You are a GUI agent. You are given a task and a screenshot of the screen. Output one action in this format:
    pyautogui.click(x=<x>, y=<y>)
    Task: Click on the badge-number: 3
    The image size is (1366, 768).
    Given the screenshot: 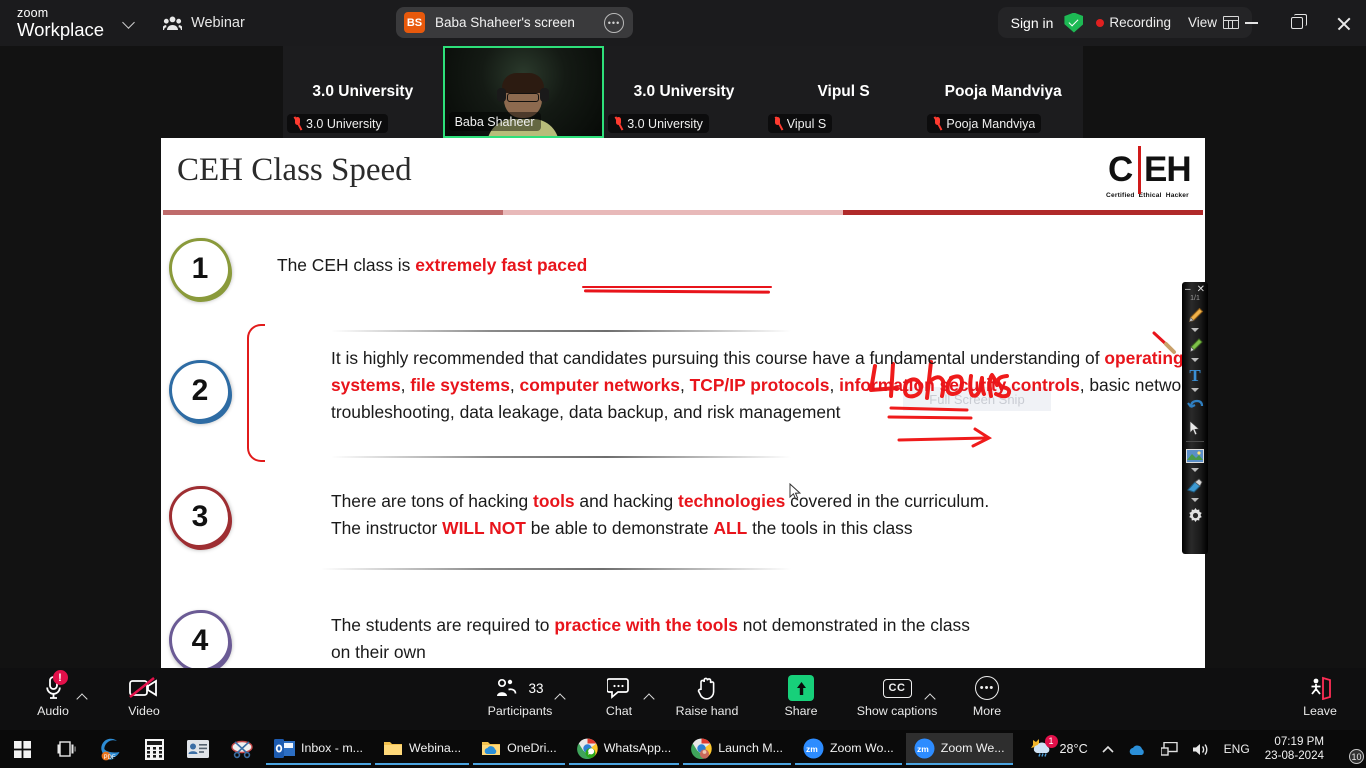 What is the action you would take?
    pyautogui.click(x=200, y=516)
    